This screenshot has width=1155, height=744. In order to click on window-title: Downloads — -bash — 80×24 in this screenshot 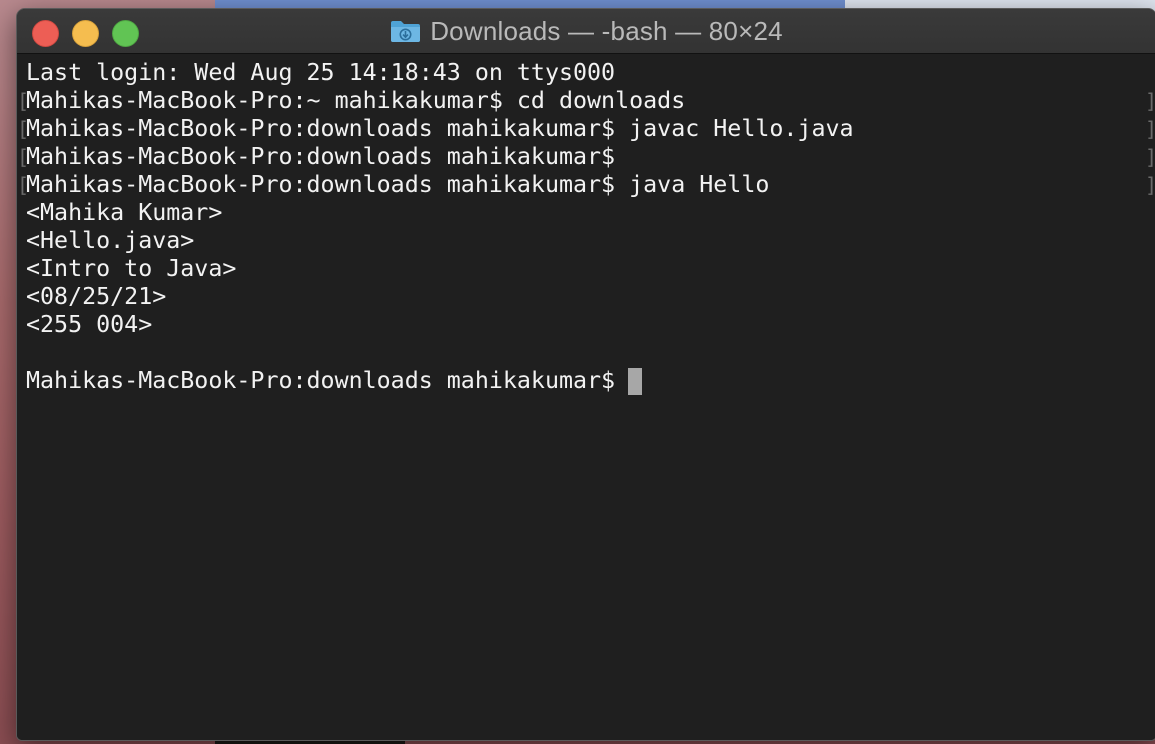, I will do `click(606, 30)`.